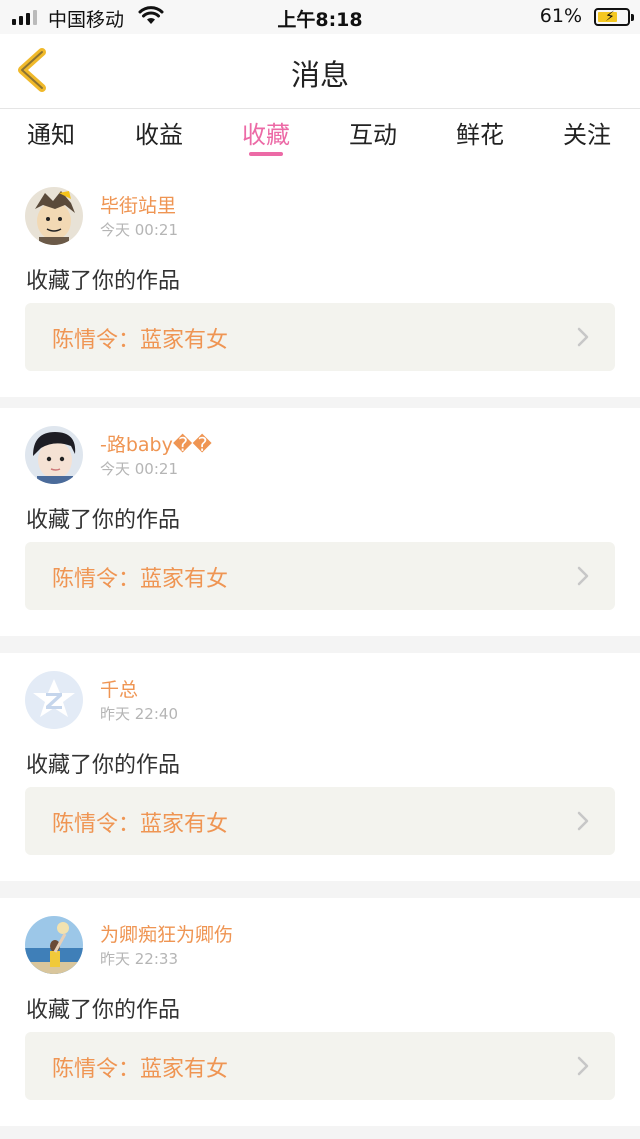  Describe the element at coordinates (320, 17) in the screenshot. I see `status-bar: 中国移动 上午8:18 61% ⚡` at that location.